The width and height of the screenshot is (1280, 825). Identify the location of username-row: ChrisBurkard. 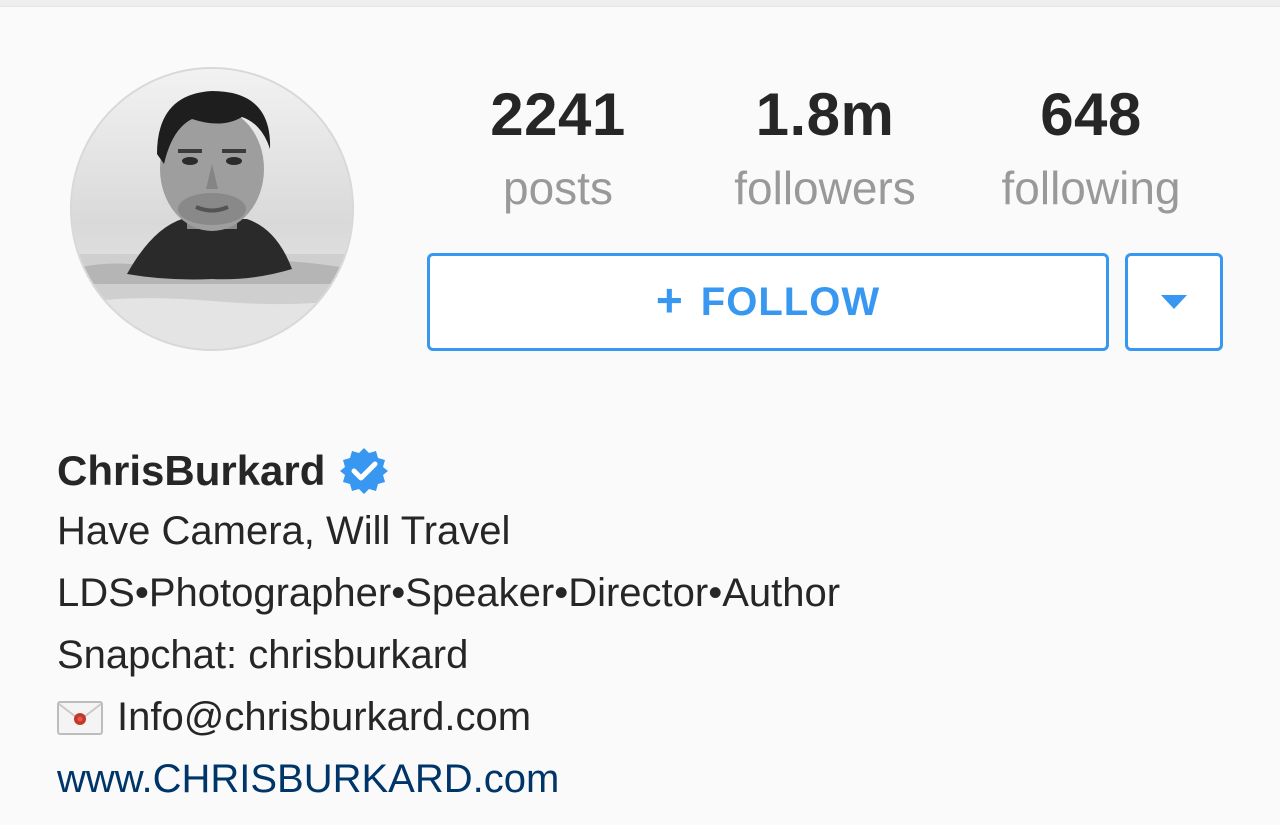
(647, 471).